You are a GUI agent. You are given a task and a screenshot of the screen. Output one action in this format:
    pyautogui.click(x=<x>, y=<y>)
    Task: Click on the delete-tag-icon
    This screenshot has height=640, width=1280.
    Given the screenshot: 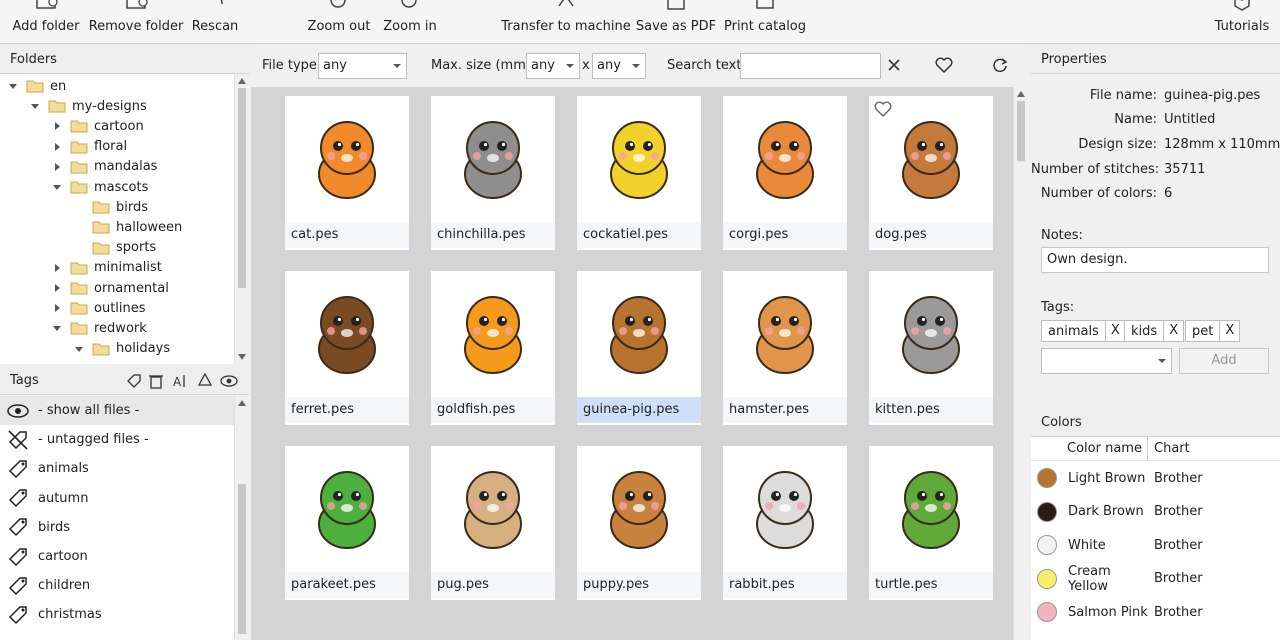 What is the action you would take?
    pyautogui.click(x=156, y=381)
    